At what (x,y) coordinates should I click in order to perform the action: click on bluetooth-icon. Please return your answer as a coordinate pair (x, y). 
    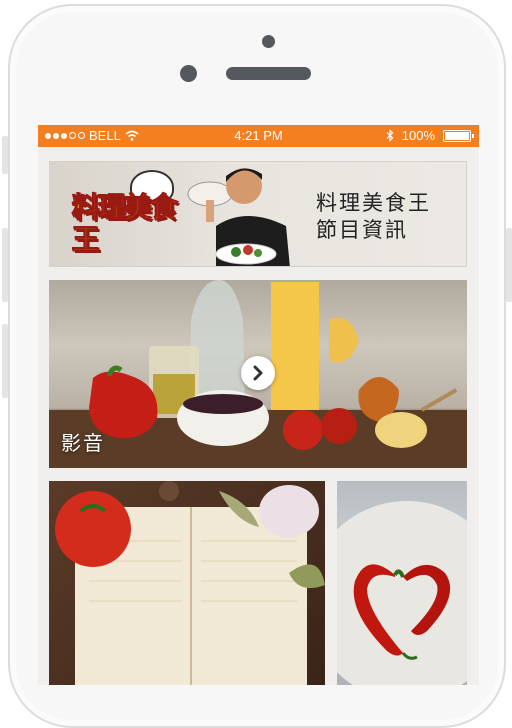
    Looking at the image, I should click on (390, 135).